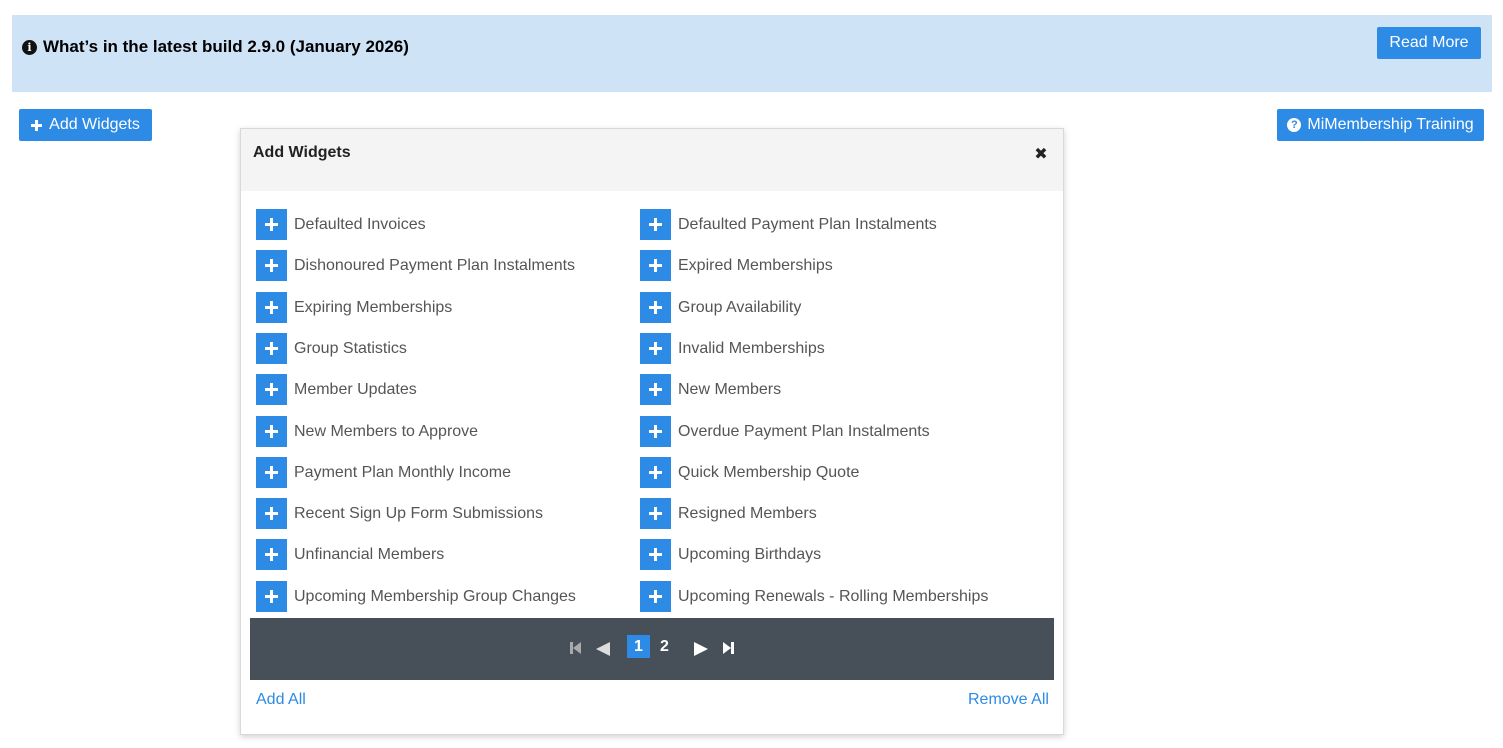 The height and width of the screenshot is (748, 1503). I want to click on widget-label: Dishonoured Payment Plan Instalments, so click(435, 265).